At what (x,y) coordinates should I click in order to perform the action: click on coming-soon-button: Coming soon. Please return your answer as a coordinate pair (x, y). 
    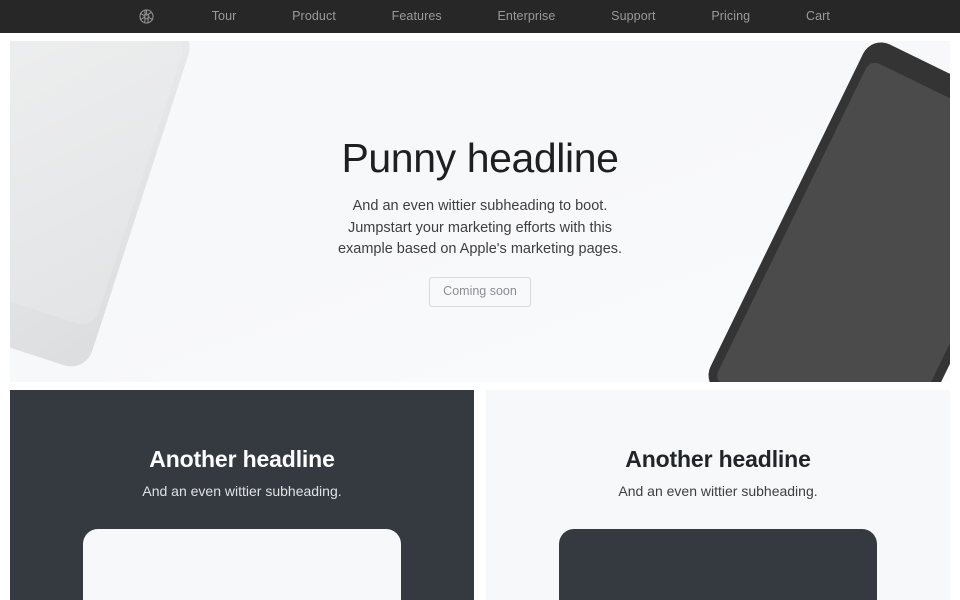
    Looking at the image, I should click on (480, 292).